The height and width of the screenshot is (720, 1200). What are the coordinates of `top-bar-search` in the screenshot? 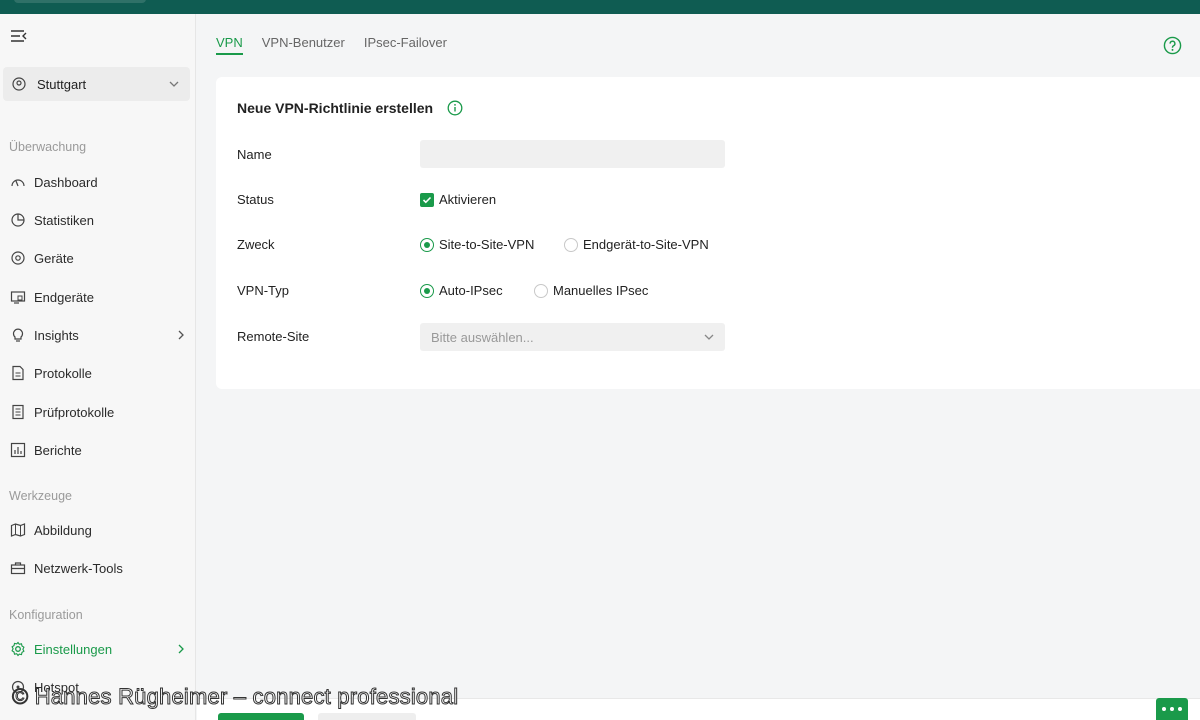 It's located at (80, 1).